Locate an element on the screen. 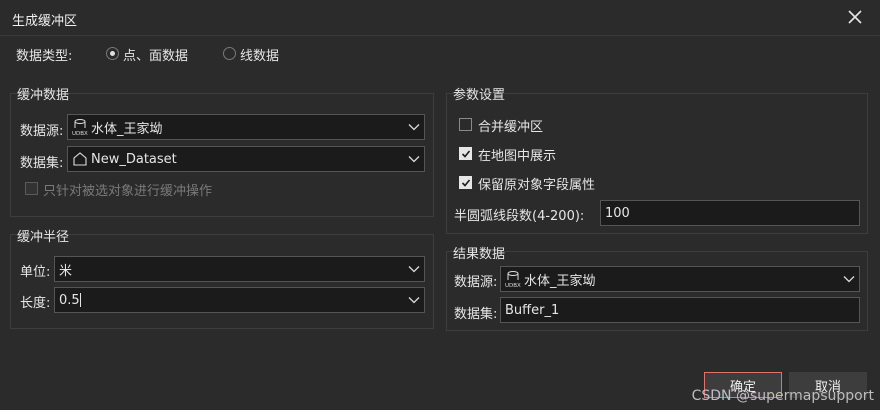  result-datasource-value: 水体_王家坳 is located at coordinates (560, 281).